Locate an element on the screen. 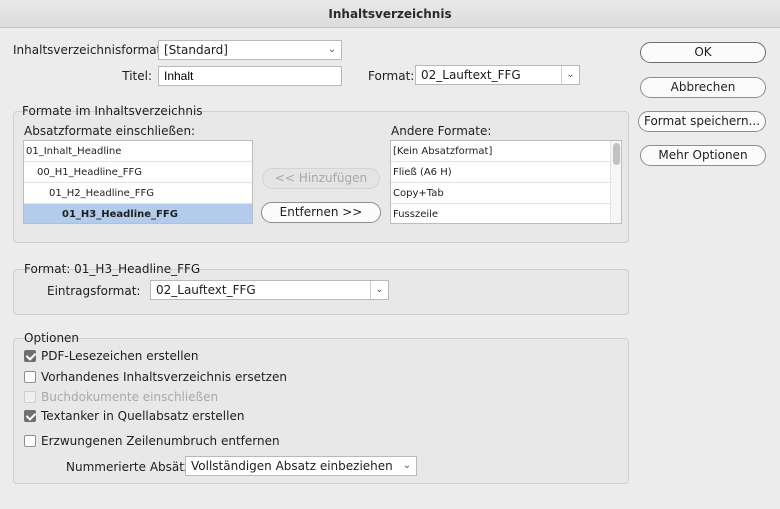  styles-group-title: Formate im Inhaltsverzeichnis is located at coordinates (112, 111).